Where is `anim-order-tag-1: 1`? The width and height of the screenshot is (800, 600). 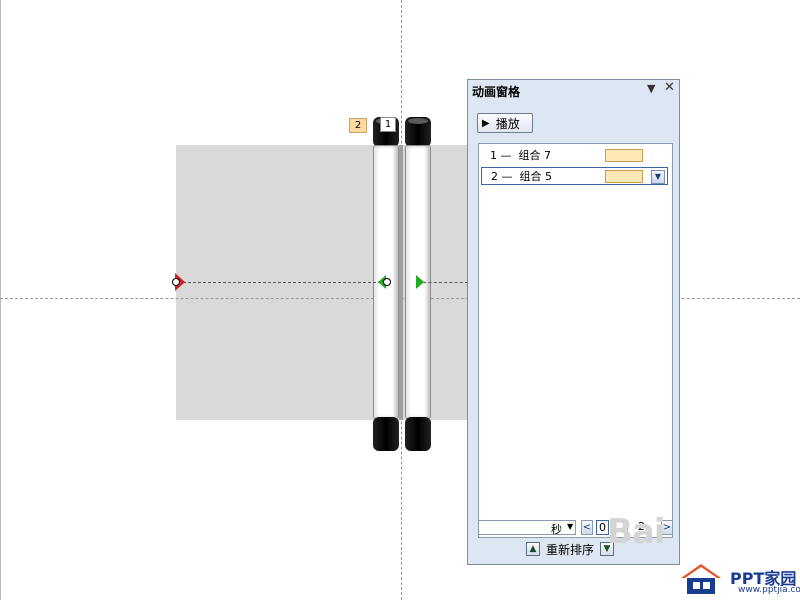 anim-order-tag-1: 1 is located at coordinates (388, 124).